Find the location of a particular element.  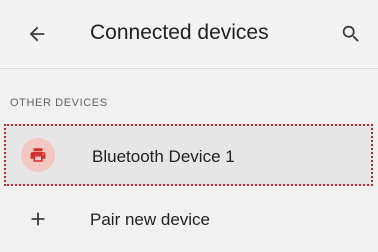

device-avatar is located at coordinates (38, 155).